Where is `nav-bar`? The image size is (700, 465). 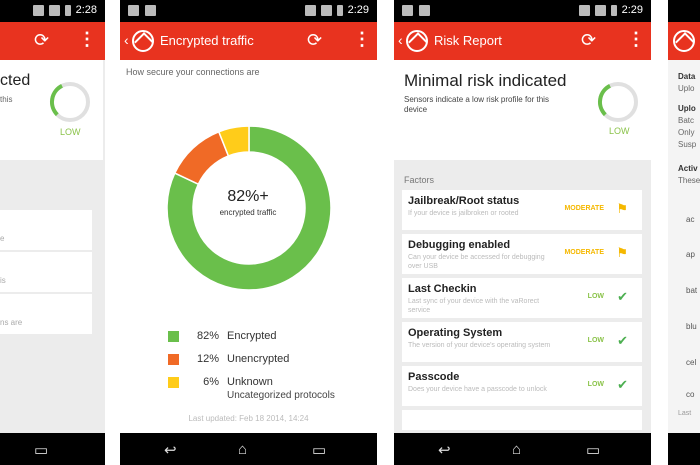 nav-bar is located at coordinates (684, 449).